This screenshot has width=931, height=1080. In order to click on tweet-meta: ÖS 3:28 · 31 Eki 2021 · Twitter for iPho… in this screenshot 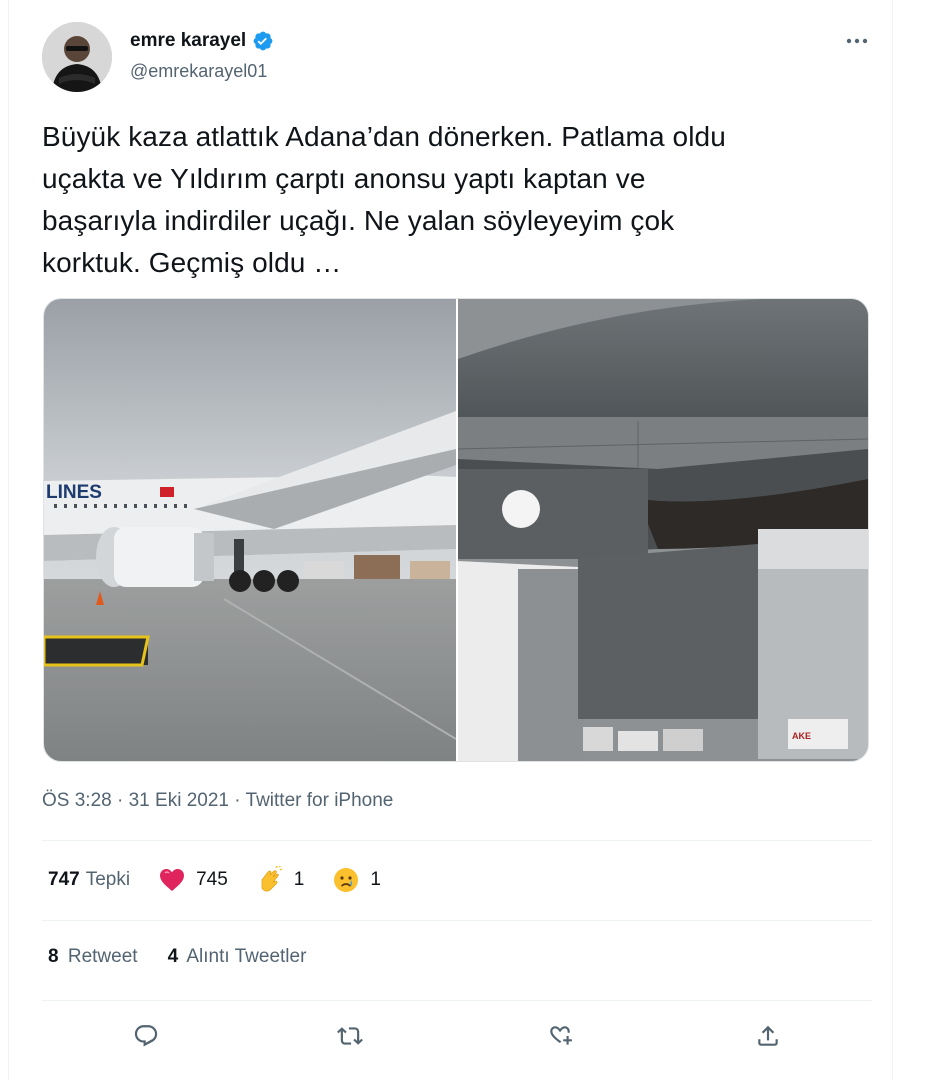, I will do `click(217, 801)`.